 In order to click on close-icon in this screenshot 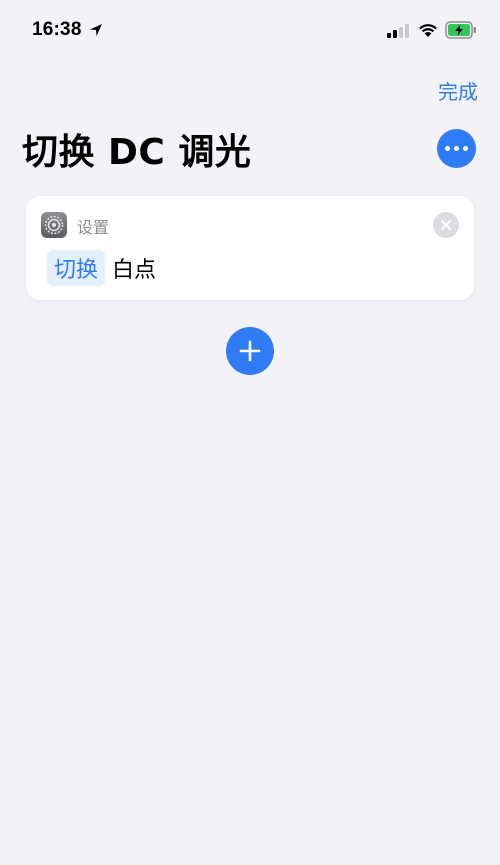, I will do `click(446, 225)`.